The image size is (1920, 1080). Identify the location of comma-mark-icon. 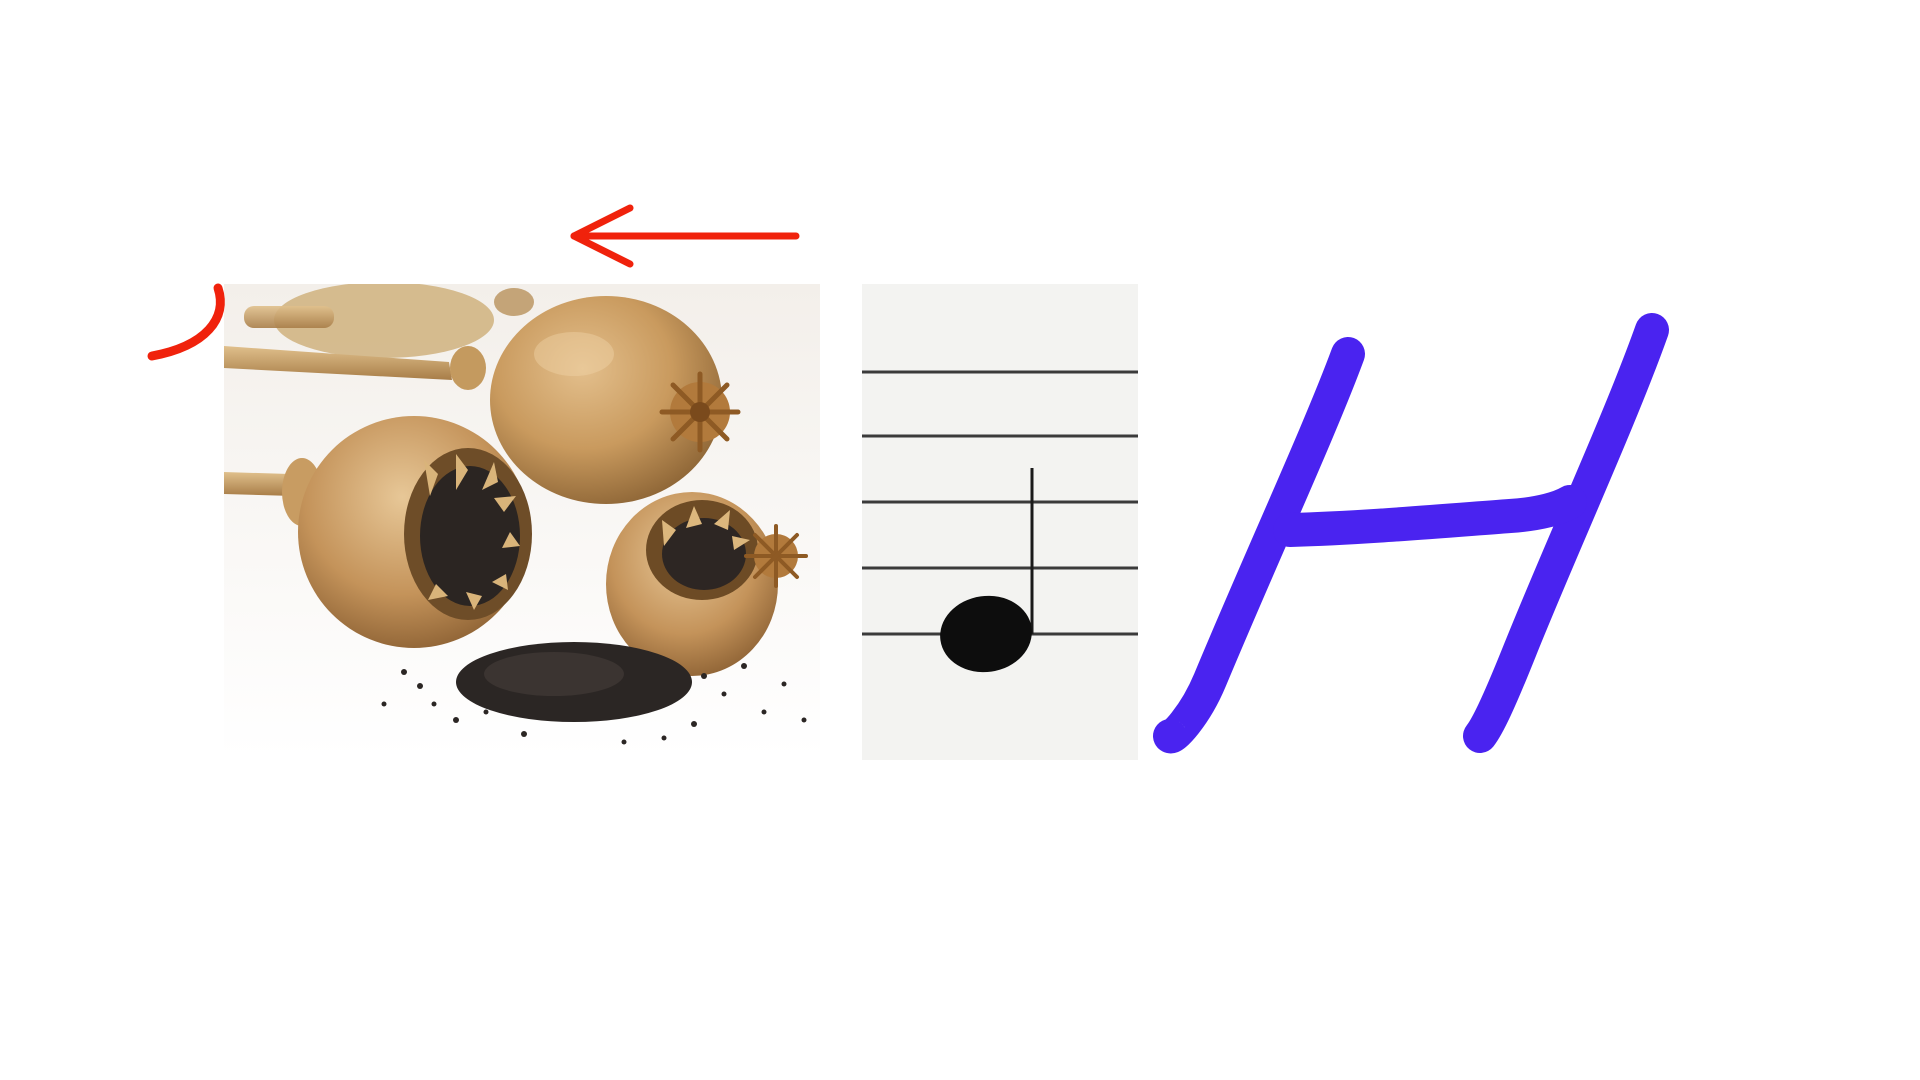
(186, 322).